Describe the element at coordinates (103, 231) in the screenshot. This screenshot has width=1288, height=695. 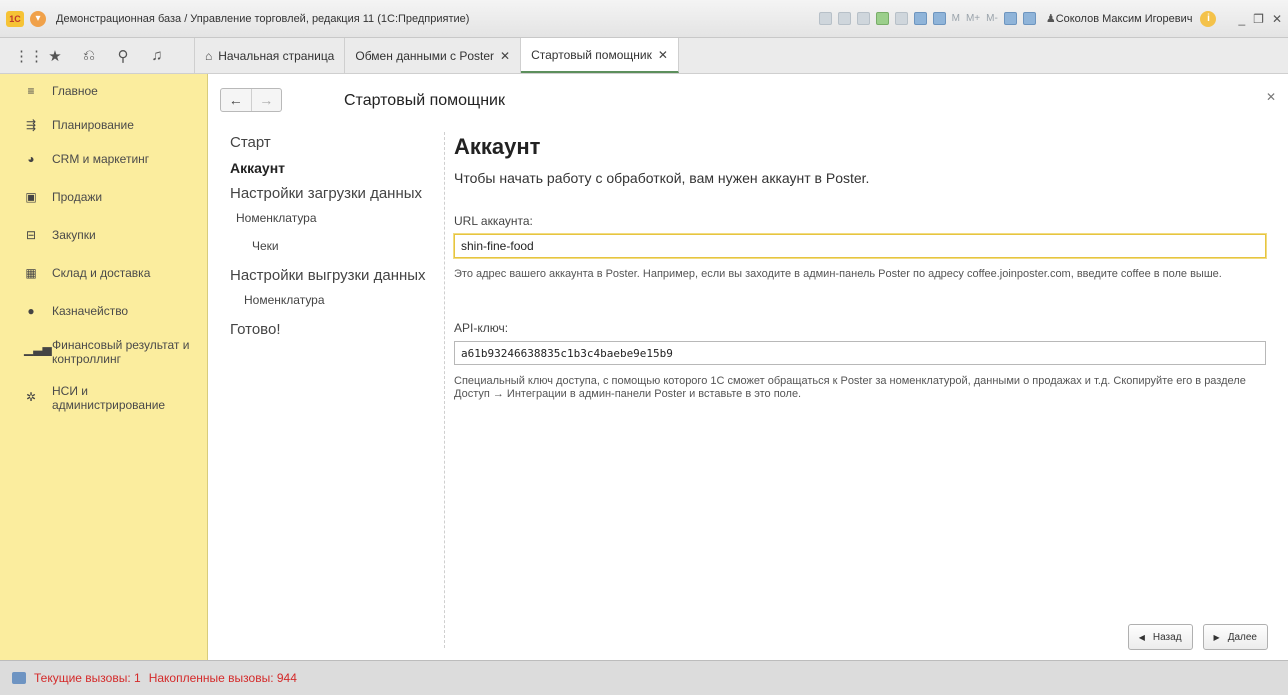
I see `sidebar-item-purchases: ⊟ Закупки` at that location.